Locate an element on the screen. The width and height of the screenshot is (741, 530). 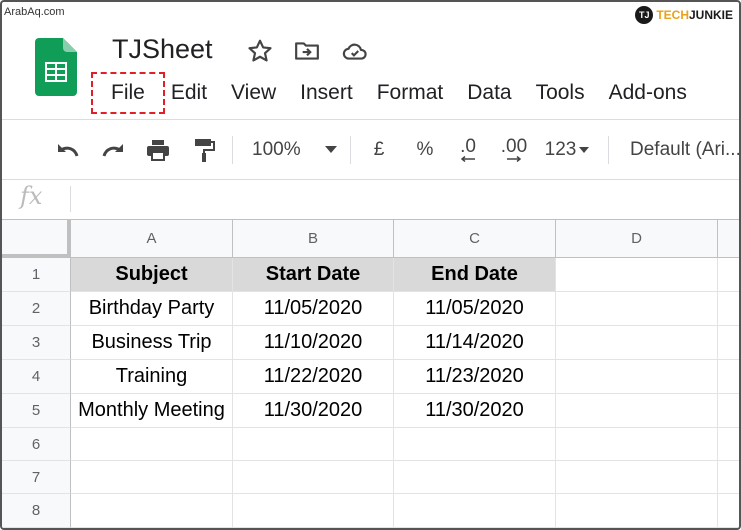
row-header: 8 is located at coordinates (36, 511).